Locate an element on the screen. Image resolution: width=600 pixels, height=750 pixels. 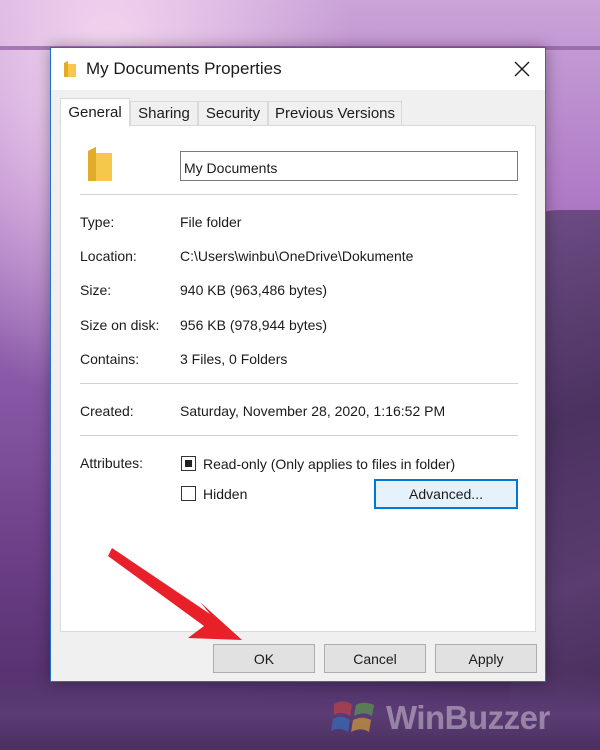
tab-sharing: Sharing is located at coordinates (164, 113).